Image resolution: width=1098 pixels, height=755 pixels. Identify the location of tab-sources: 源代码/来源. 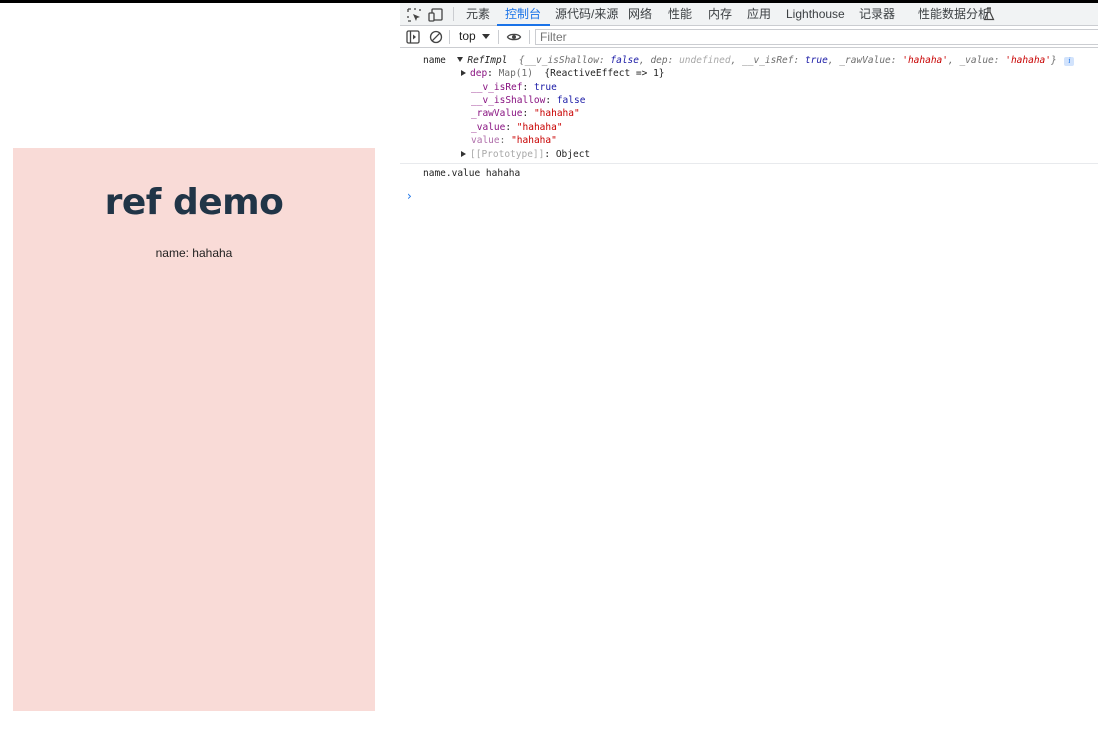
(586, 14).